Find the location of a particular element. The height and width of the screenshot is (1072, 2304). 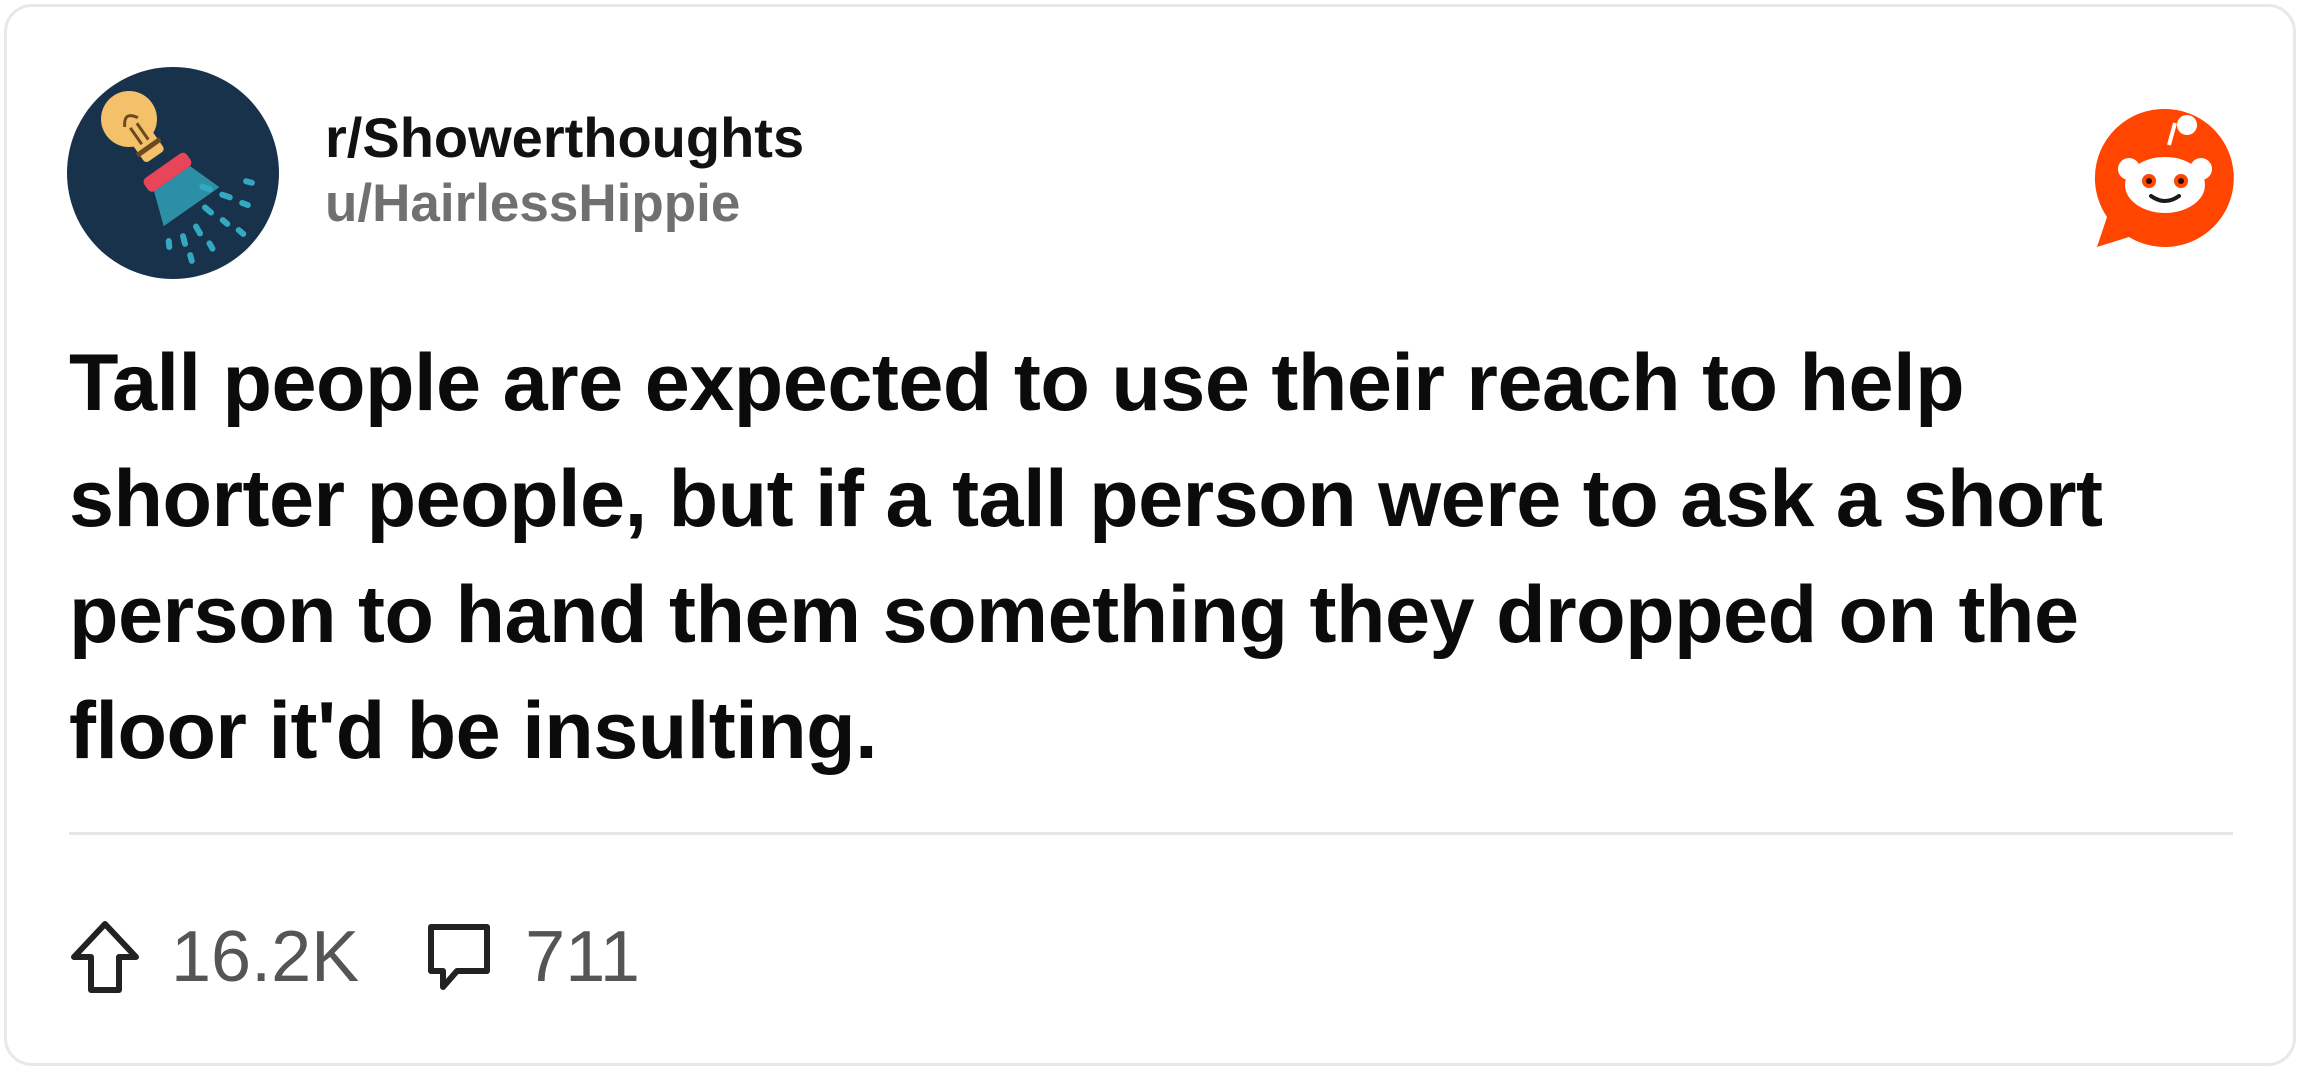

username: u/HairlessHippie is located at coordinates (564, 204).